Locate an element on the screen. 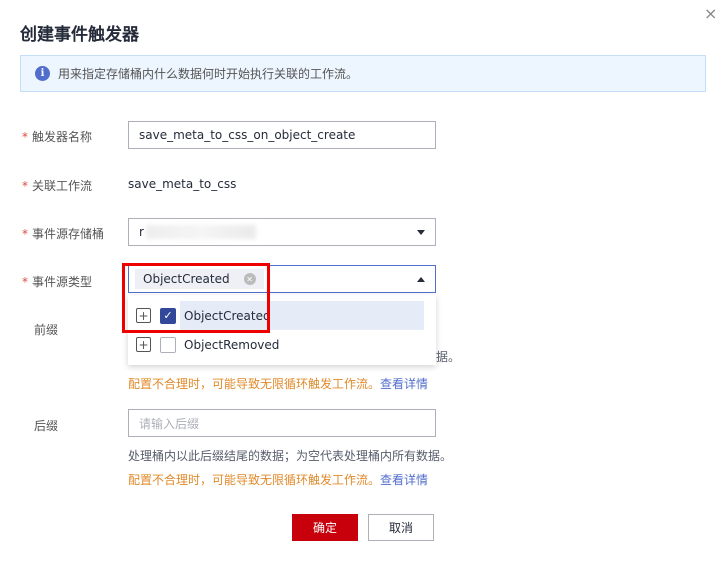  info-icon: i is located at coordinates (42, 73).